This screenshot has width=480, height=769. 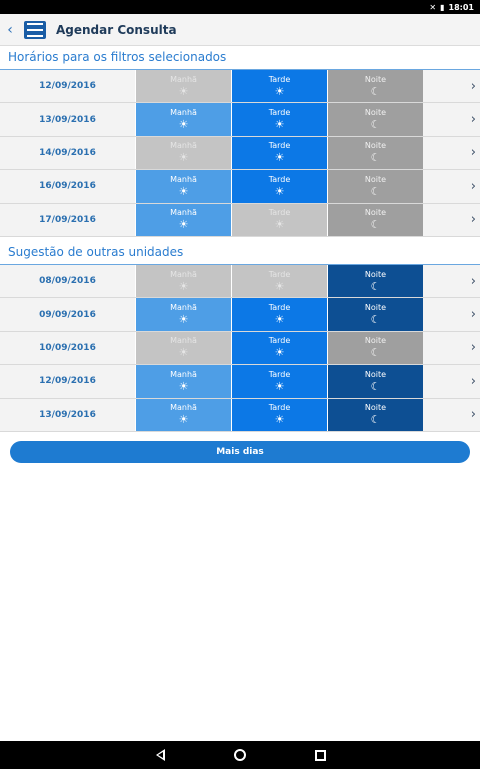 What do you see at coordinates (67, 153) in the screenshot?
I see `row-date: 14/09/2016` at bounding box center [67, 153].